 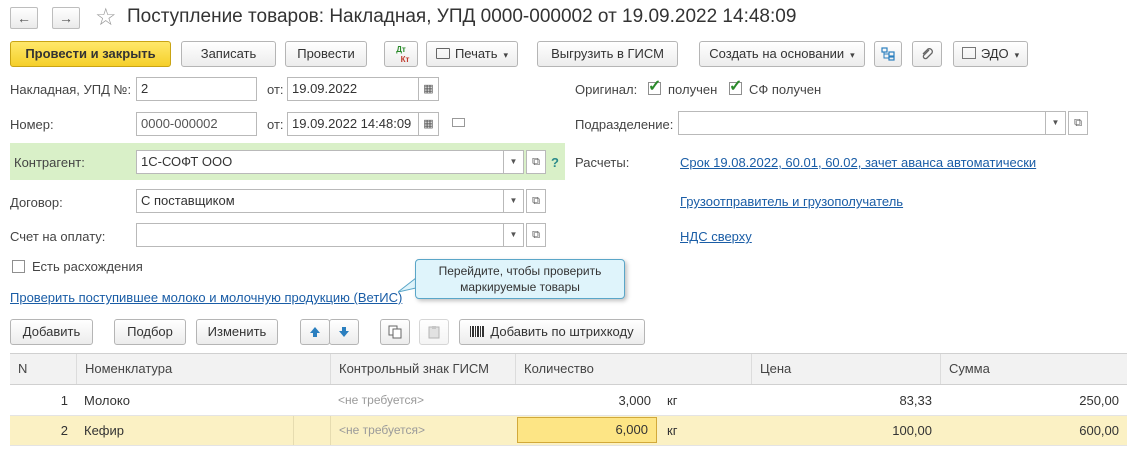 I want to click on number-label: Номер:, so click(x=32, y=124).